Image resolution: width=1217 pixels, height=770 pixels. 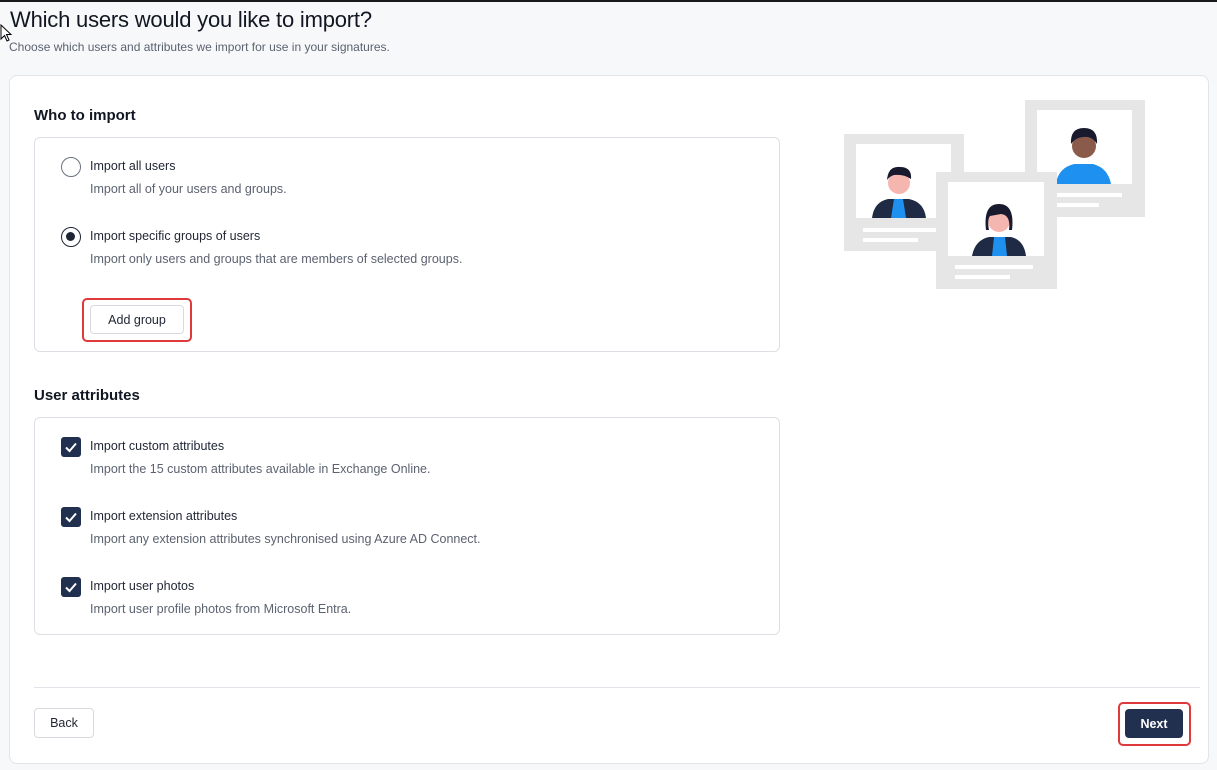 What do you see at coordinates (157, 446) in the screenshot?
I see `option-label: Import custom attributes` at bounding box center [157, 446].